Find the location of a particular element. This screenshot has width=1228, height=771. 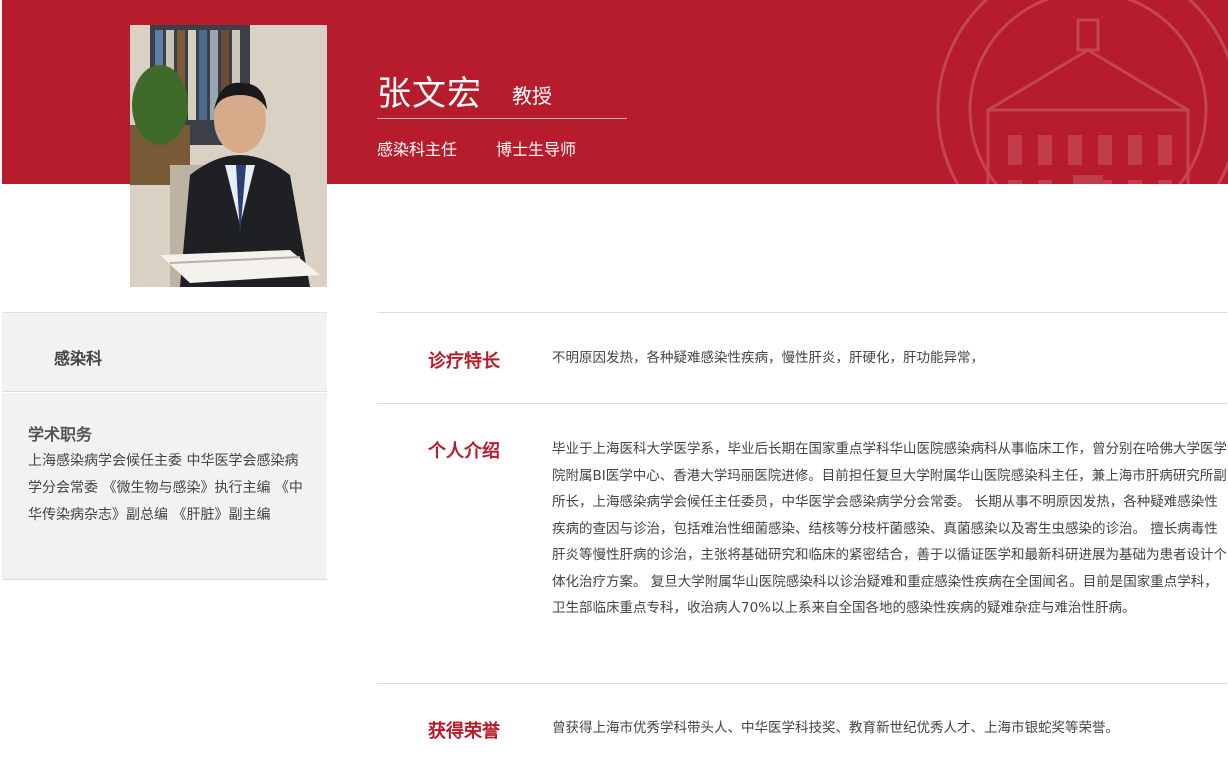

hospital-seal-watermark is located at coordinates (1082, 92).